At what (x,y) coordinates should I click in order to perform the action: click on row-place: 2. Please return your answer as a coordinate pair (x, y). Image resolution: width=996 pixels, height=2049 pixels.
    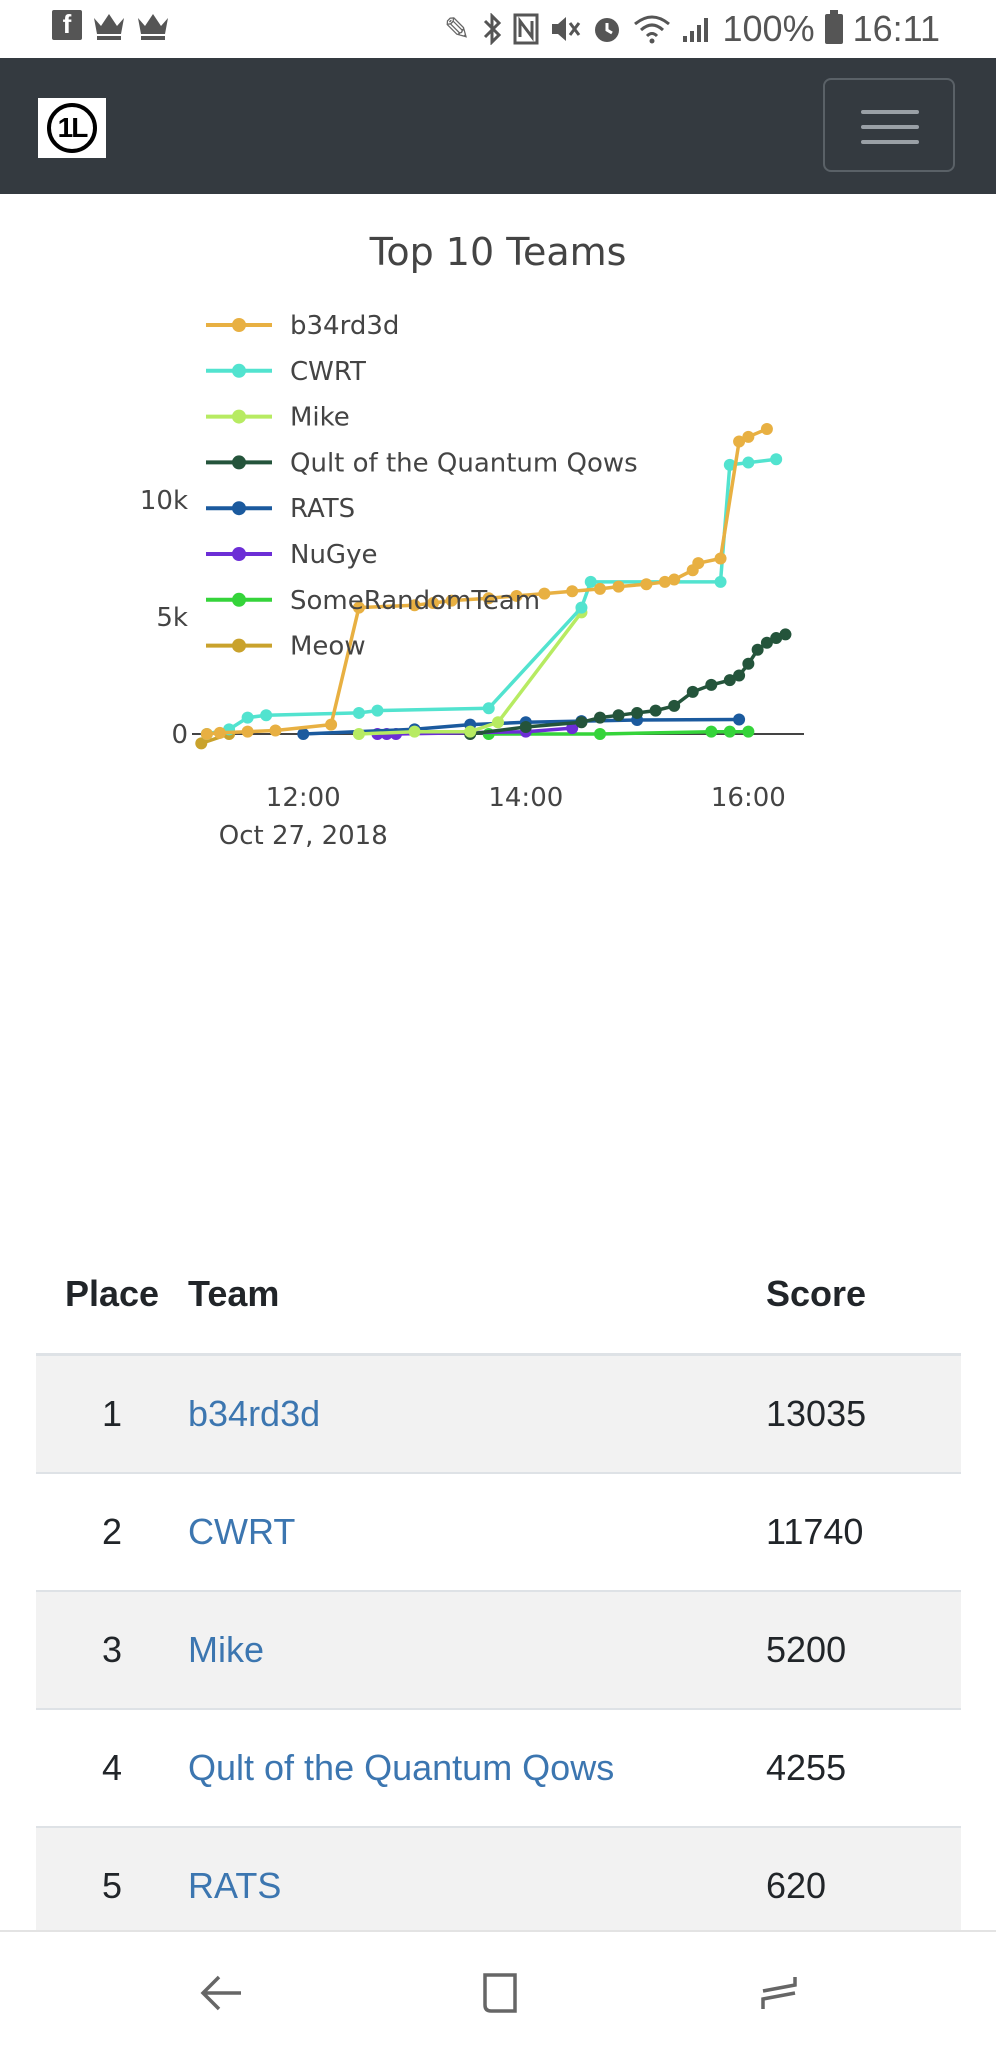
    Looking at the image, I should click on (112, 1531).